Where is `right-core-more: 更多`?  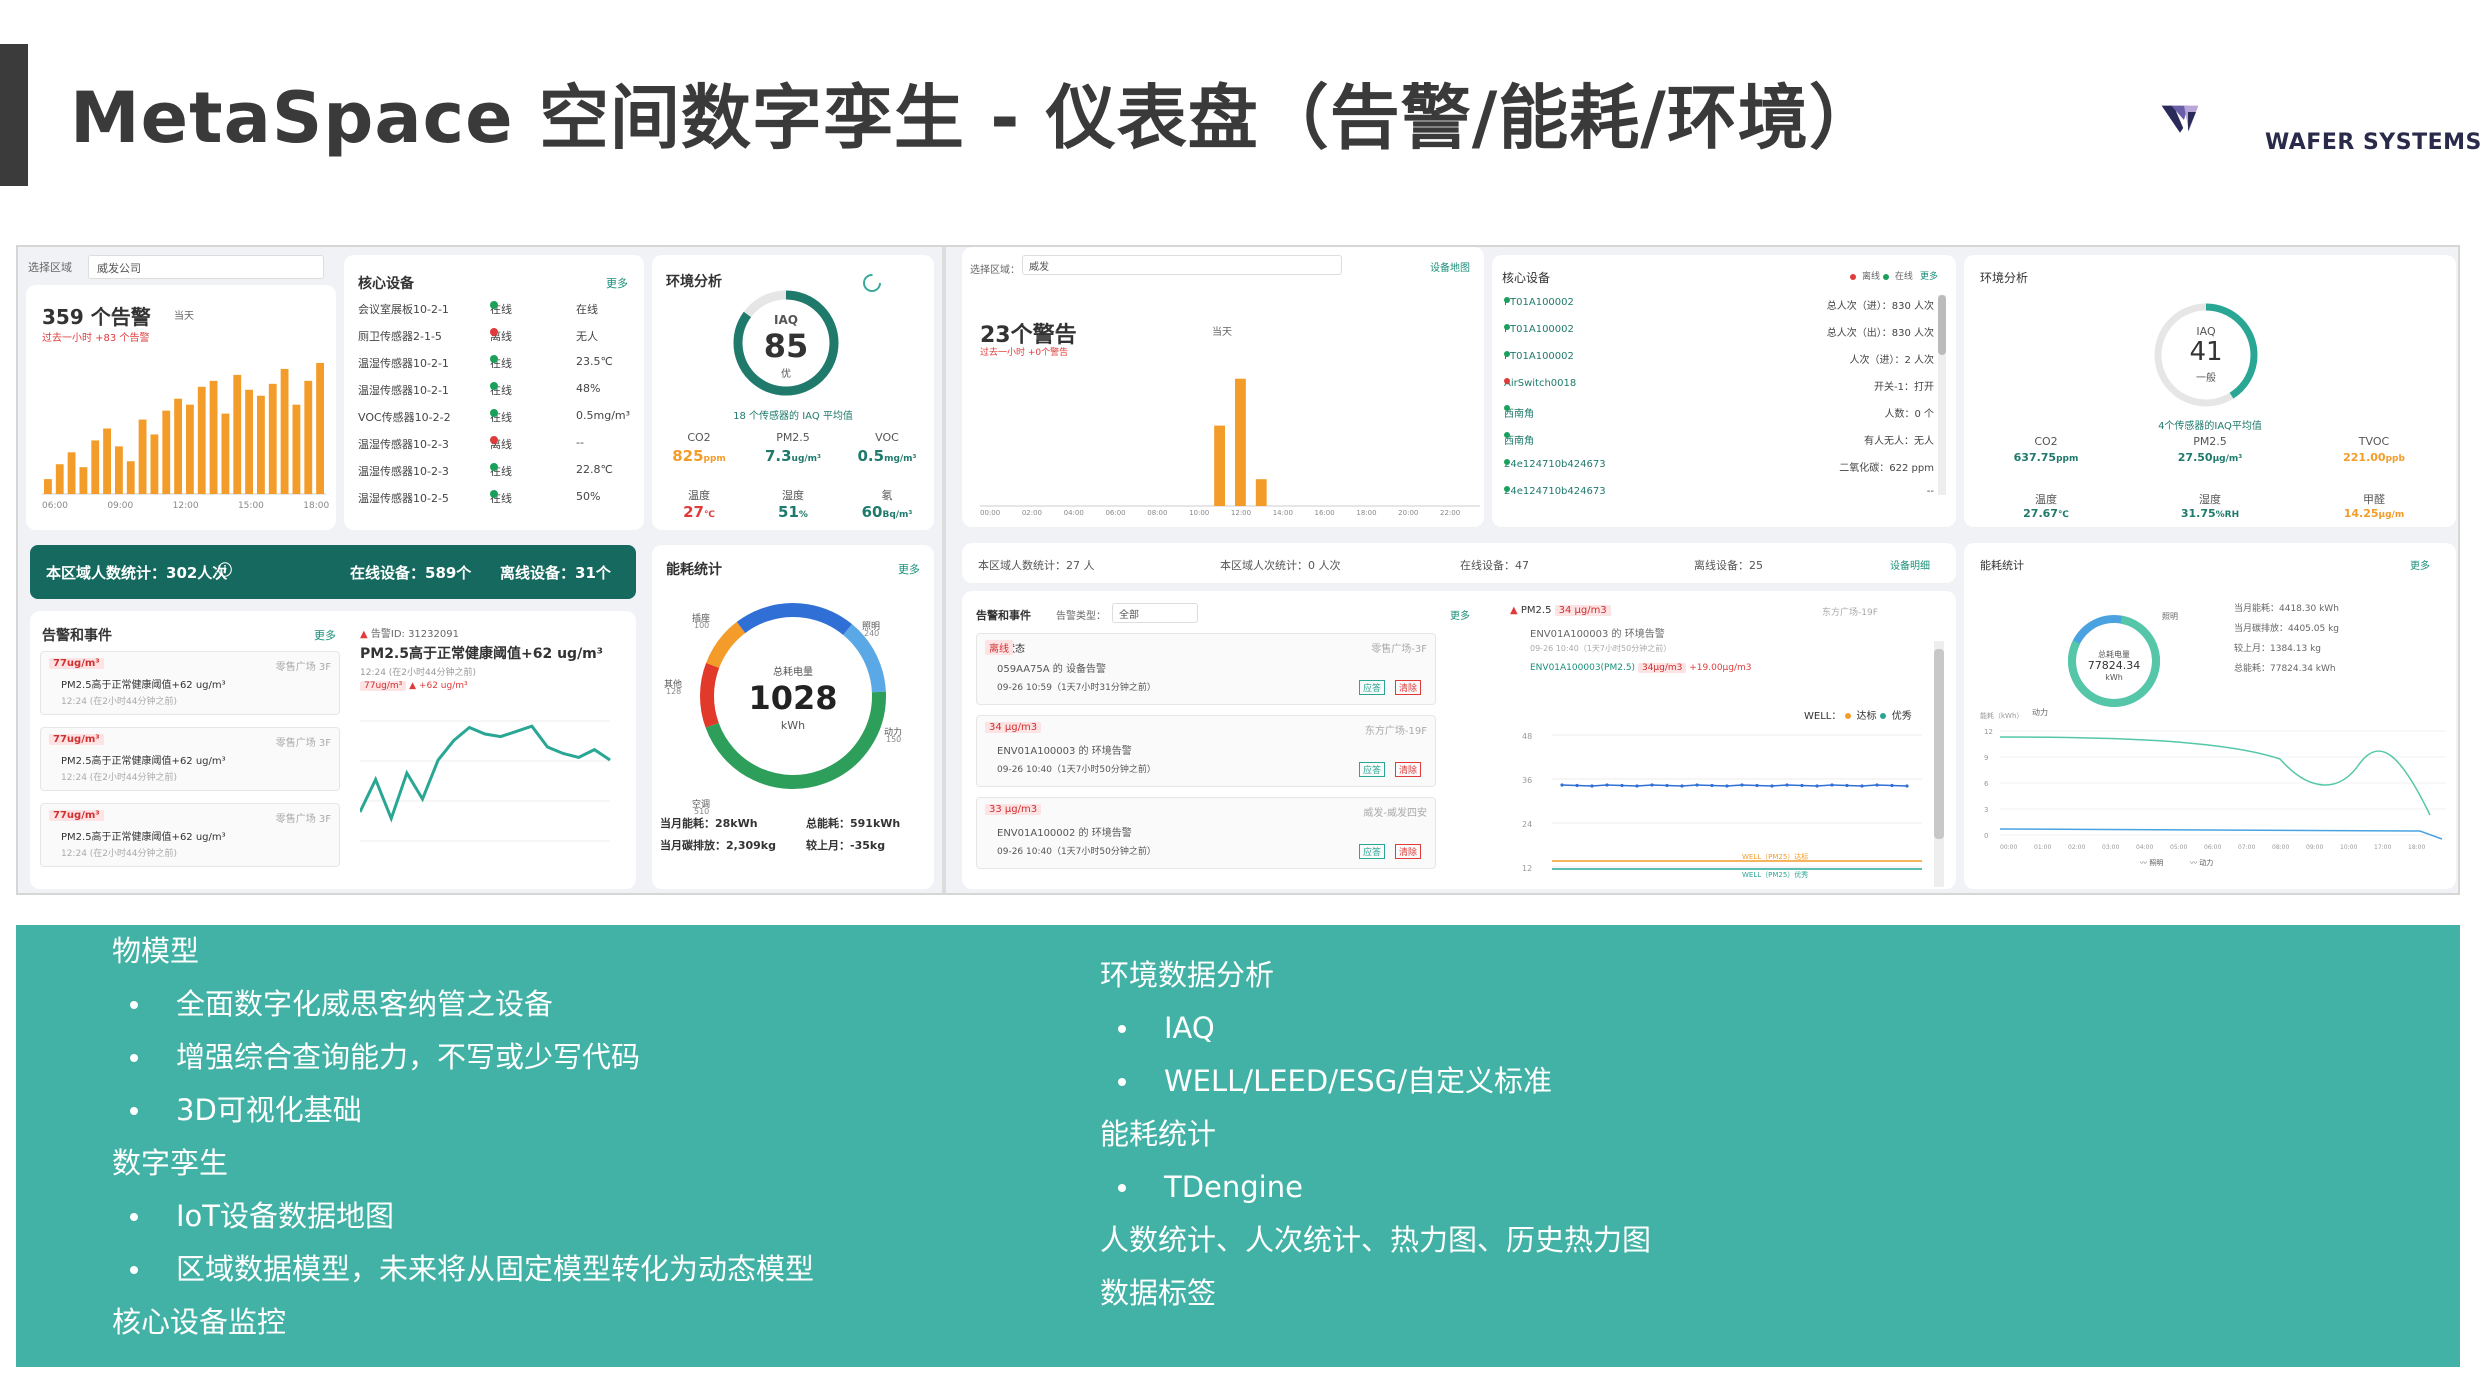
right-core-more: 更多 is located at coordinates (1929, 275).